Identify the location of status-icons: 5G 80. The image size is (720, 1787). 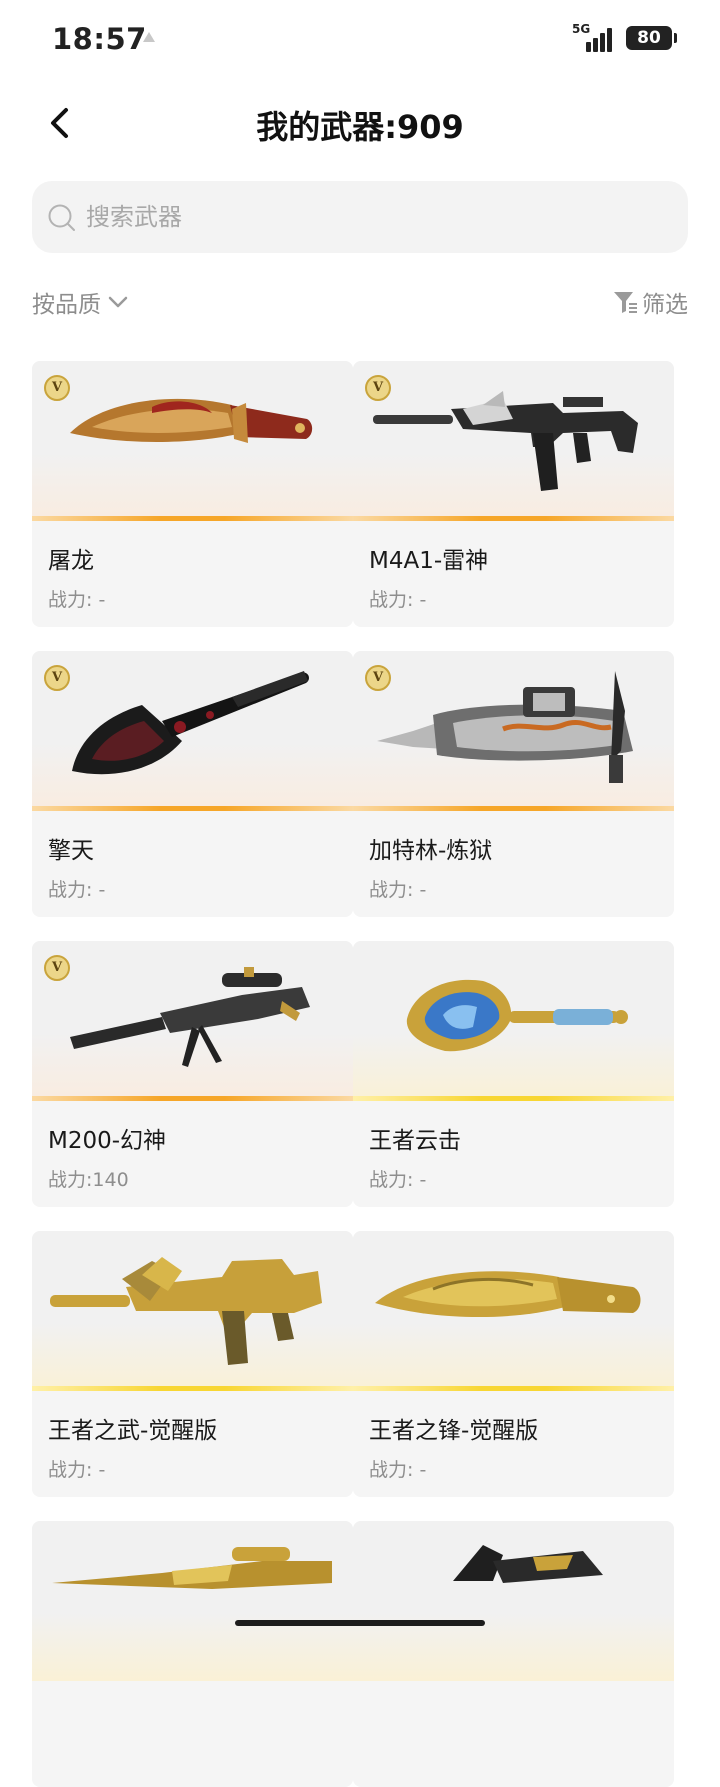
(624, 38).